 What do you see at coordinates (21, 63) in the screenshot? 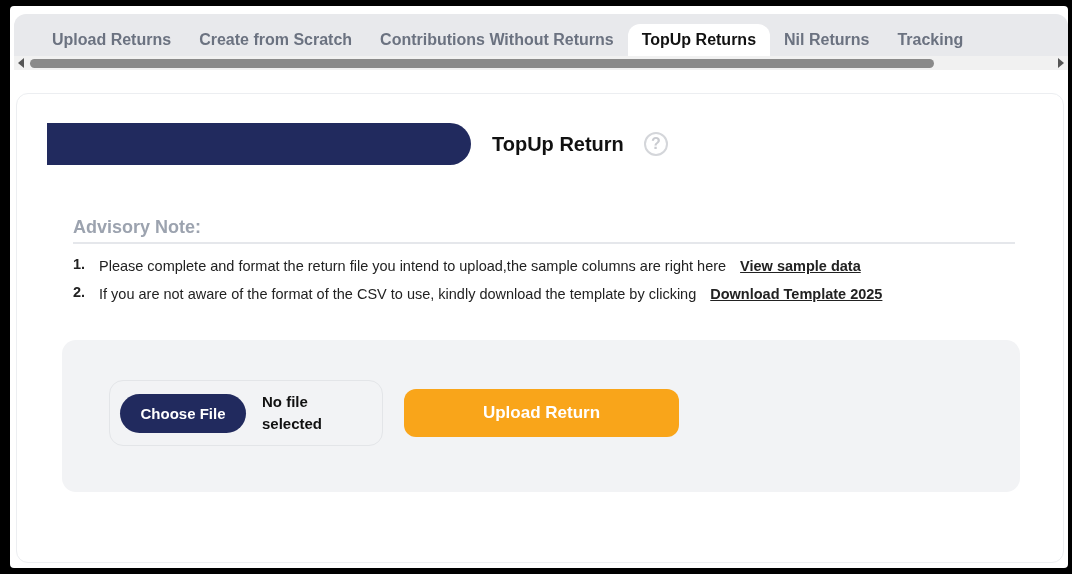
I see `scroll-left-icon` at bounding box center [21, 63].